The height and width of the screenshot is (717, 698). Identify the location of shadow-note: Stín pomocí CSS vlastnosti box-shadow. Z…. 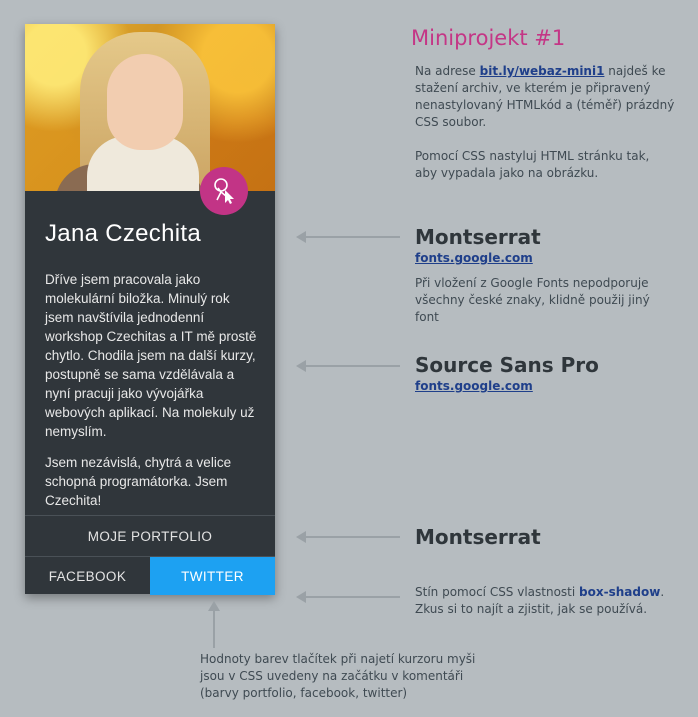
(545, 601).